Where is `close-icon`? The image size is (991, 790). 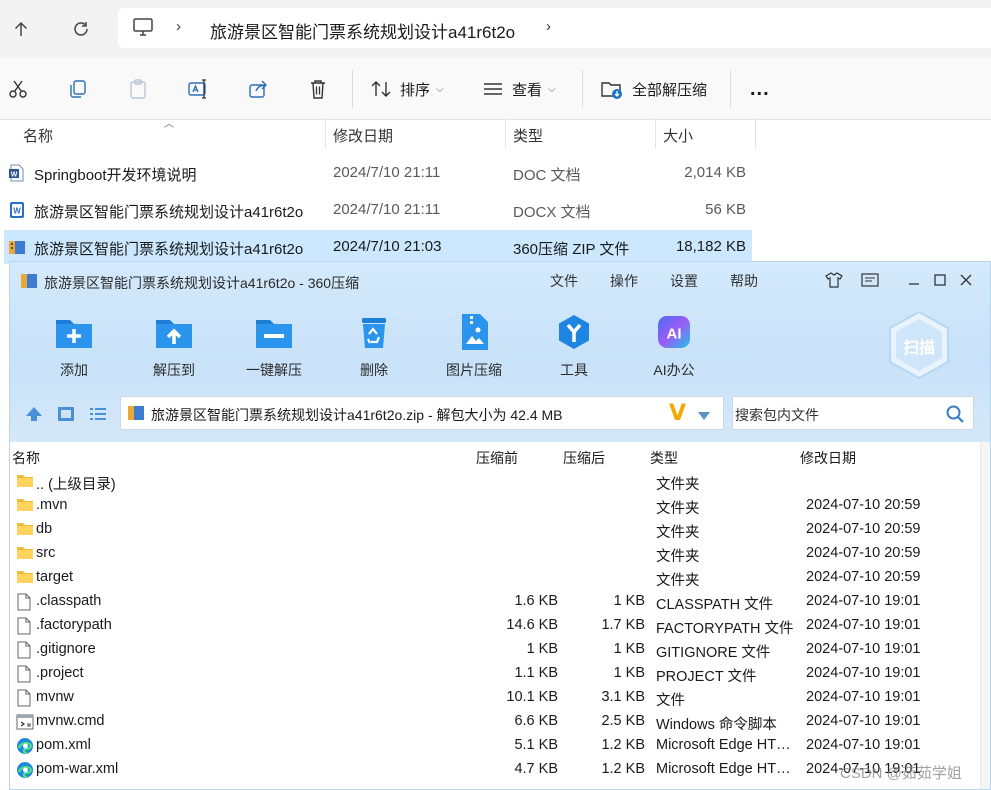 close-icon is located at coordinates (966, 280).